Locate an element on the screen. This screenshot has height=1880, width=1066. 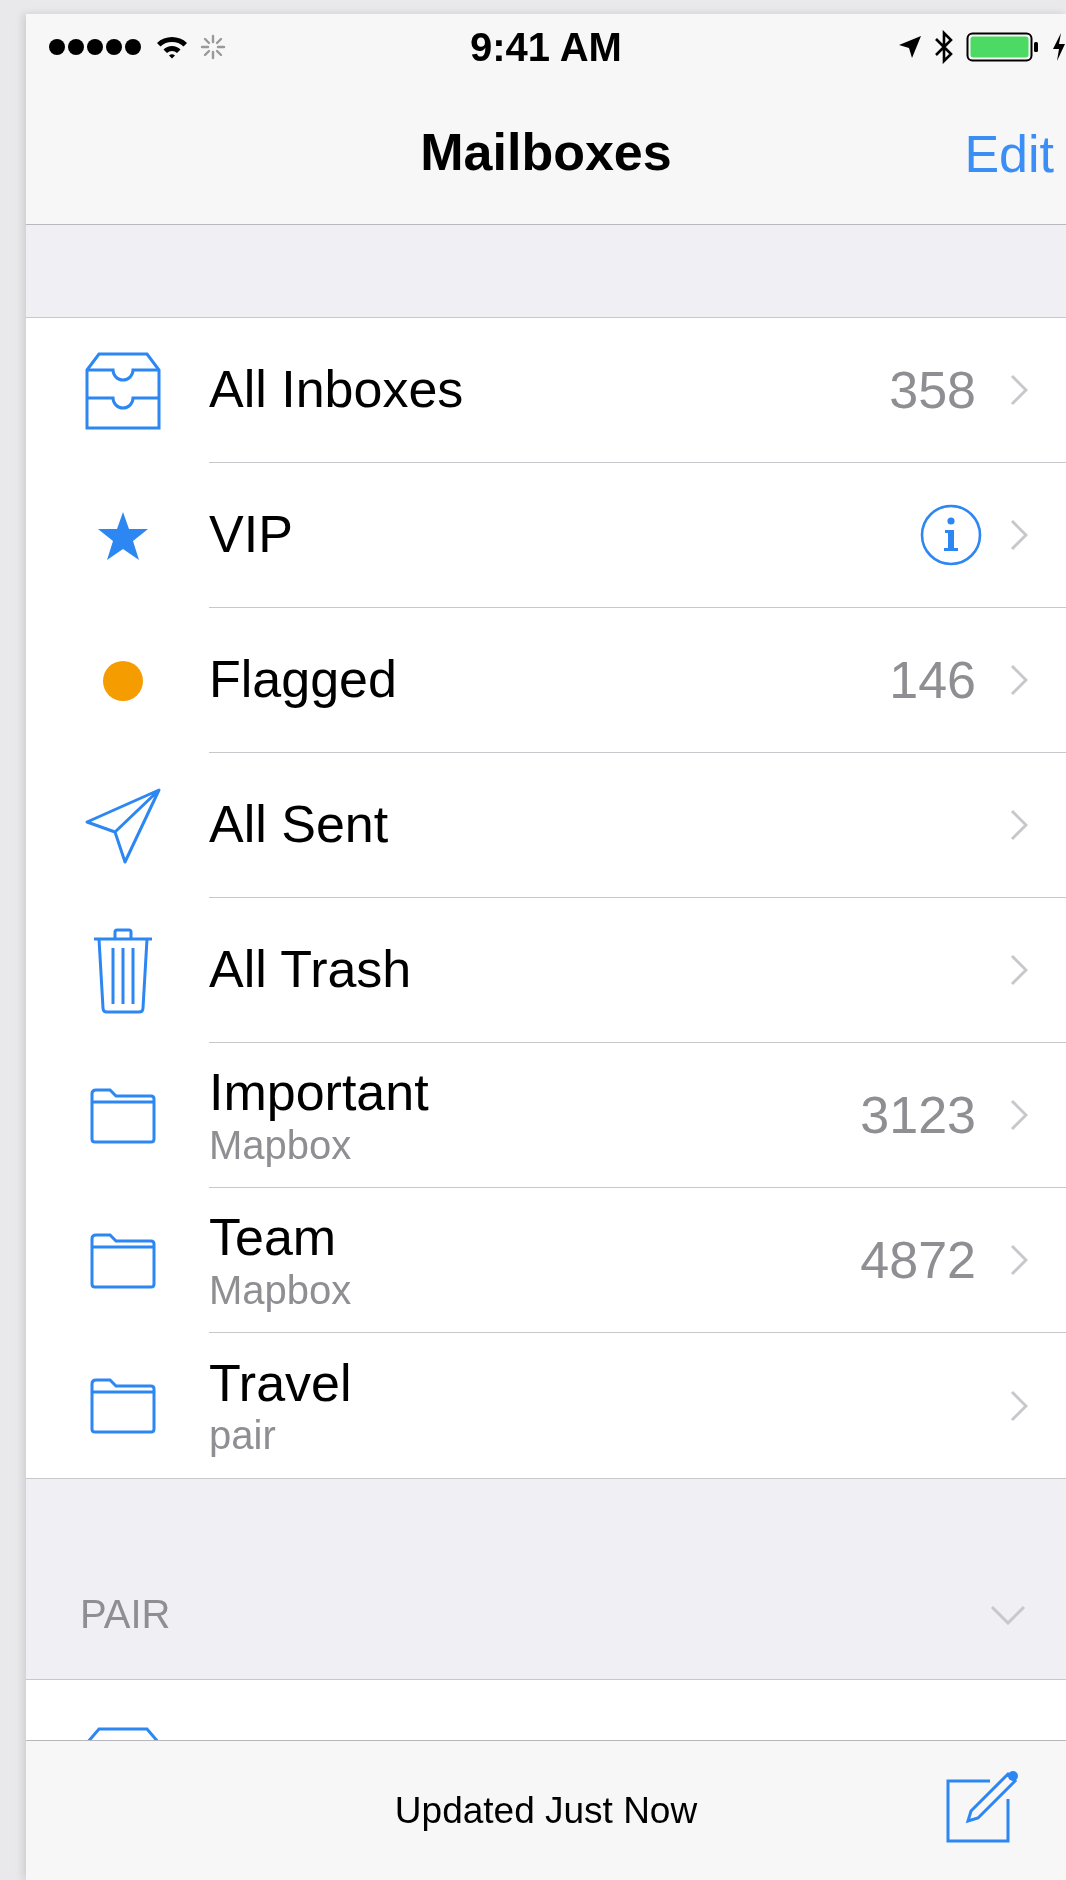
compose-icon is located at coordinates (983, 1806).